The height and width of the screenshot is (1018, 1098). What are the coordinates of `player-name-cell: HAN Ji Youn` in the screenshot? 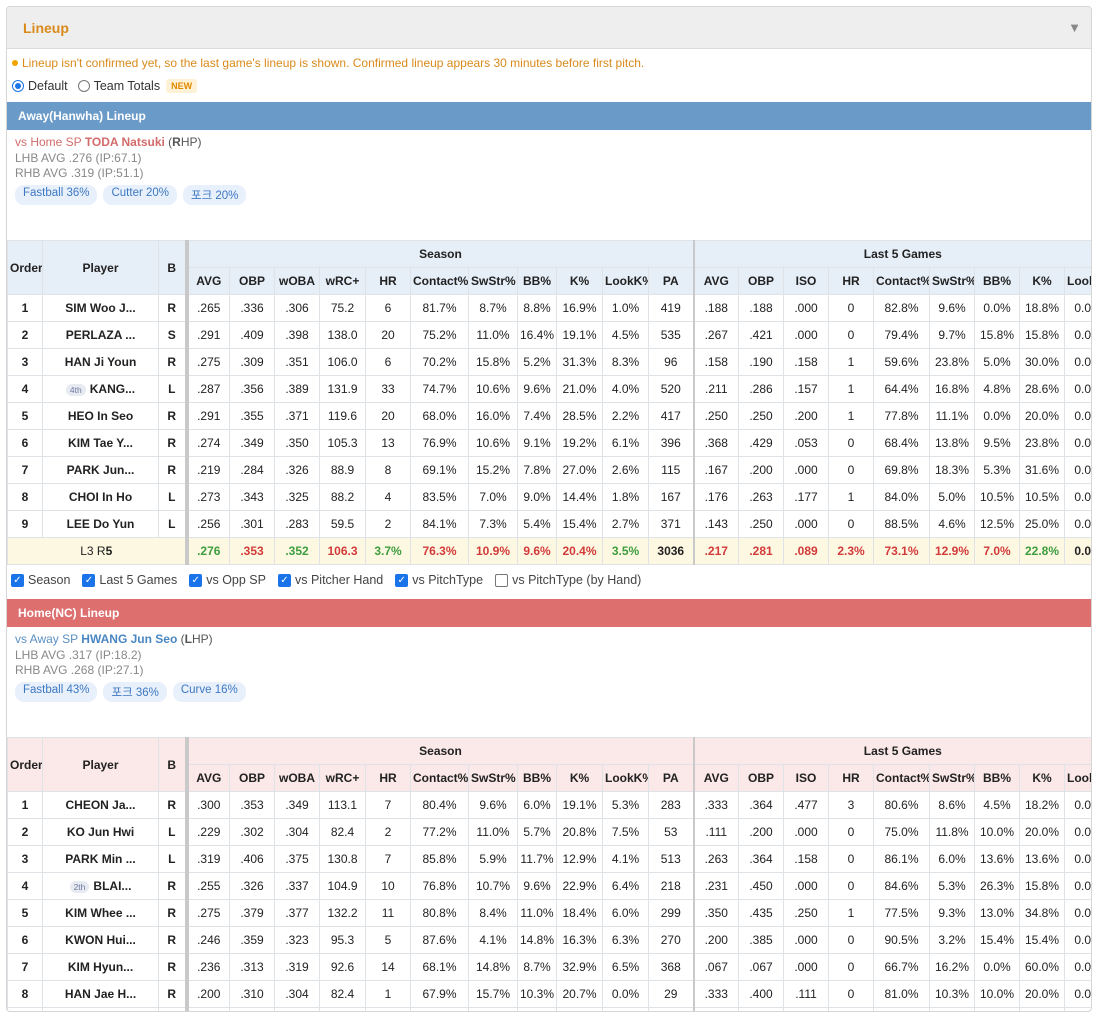 It's located at (100, 362).